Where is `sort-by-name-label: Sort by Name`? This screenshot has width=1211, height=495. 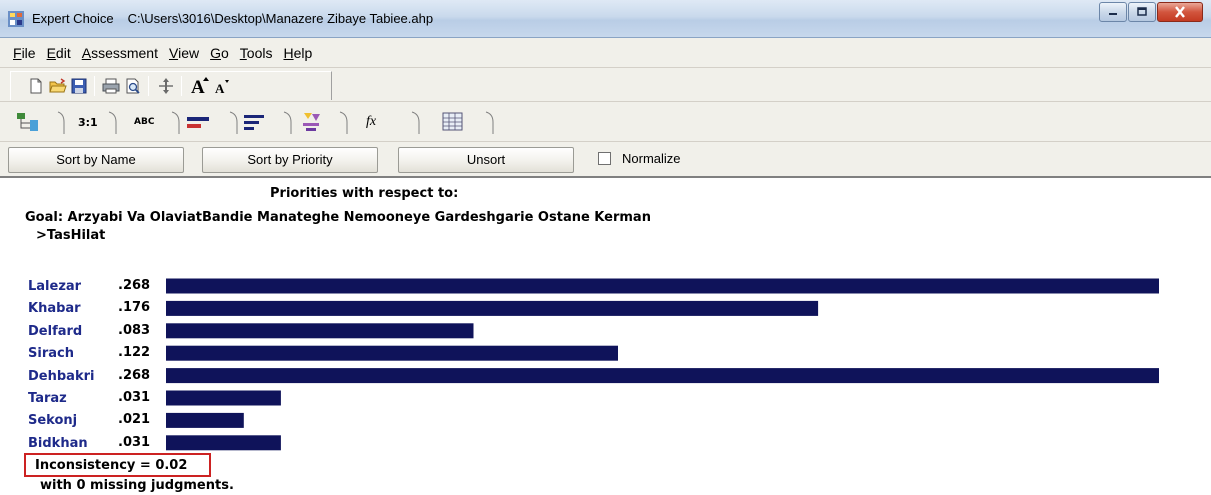 sort-by-name-label: Sort by Name is located at coordinates (96, 159).